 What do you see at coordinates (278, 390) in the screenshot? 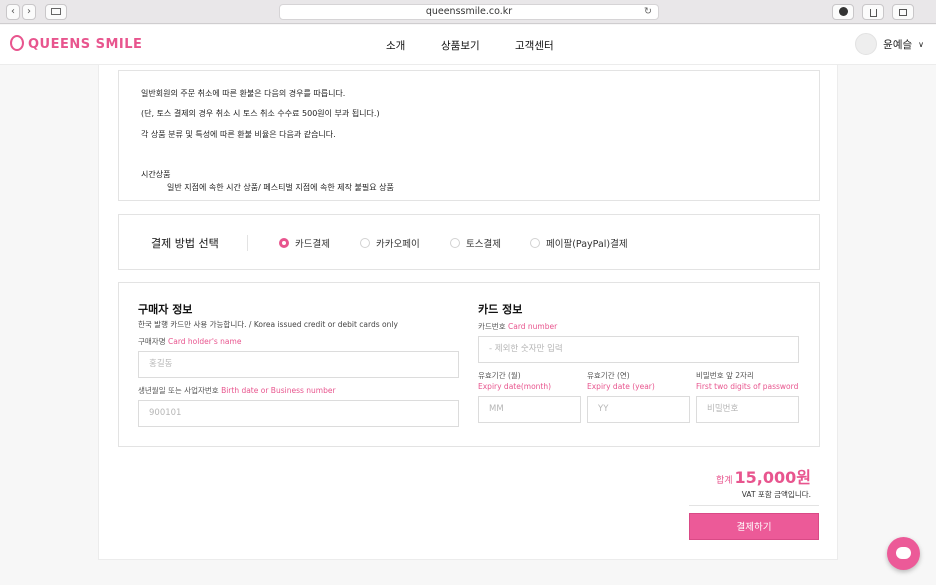
I see `label-en: Birth date or Business number` at bounding box center [278, 390].